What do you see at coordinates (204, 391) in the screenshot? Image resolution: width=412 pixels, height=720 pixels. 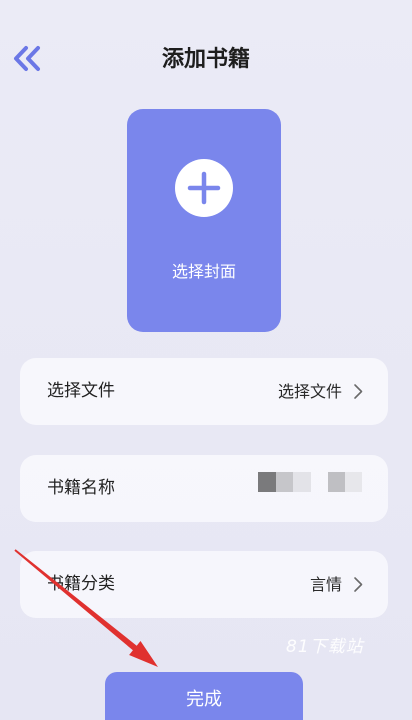 I see `select-file-row: 选择文件 选择文件` at bounding box center [204, 391].